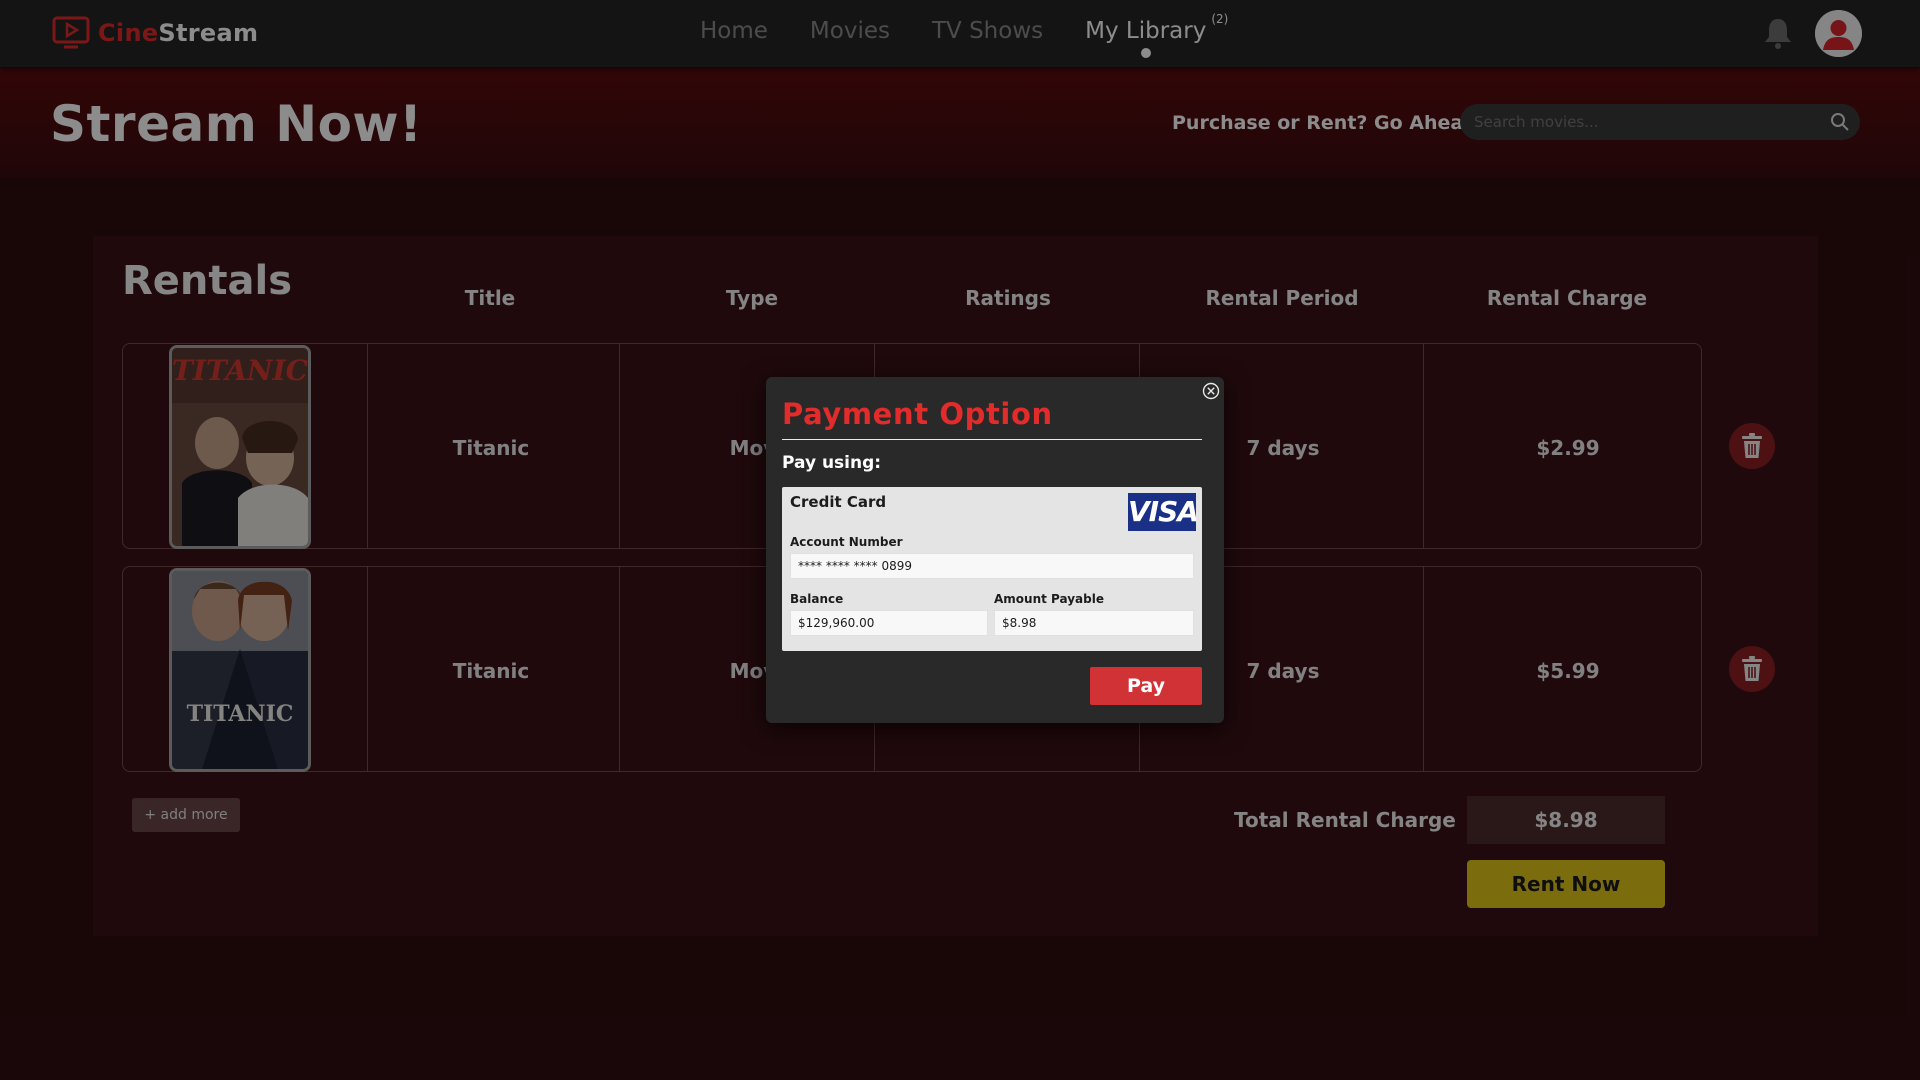 This screenshot has height=1080, width=1920. What do you see at coordinates (917, 414) in the screenshot?
I see `modal-title: Payment Option` at bounding box center [917, 414].